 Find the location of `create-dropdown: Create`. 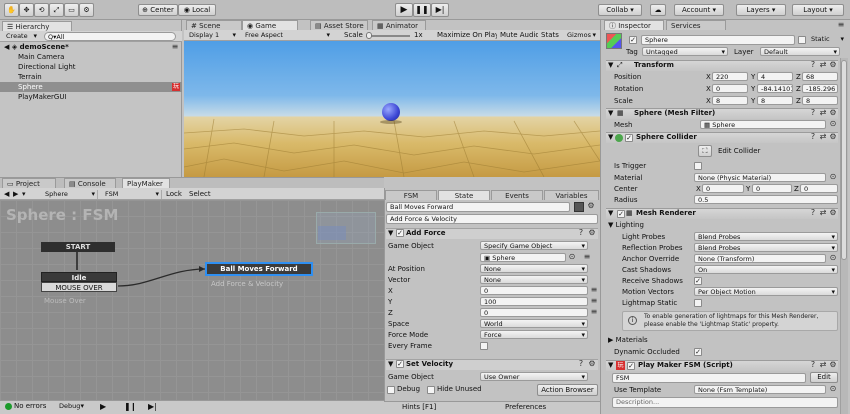

create-dropdown: Create is located at coordinates (21, 36).